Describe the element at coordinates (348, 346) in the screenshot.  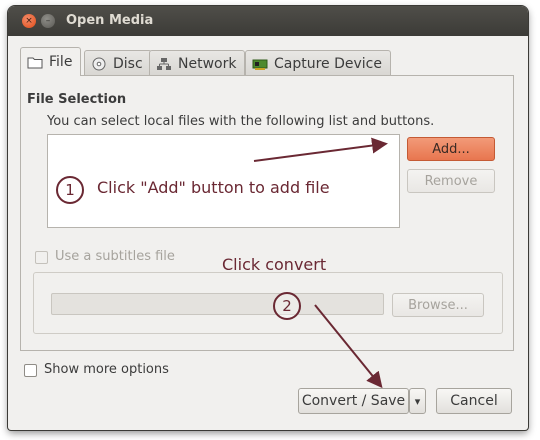
I see `arrow-to-convert-button` at that location.